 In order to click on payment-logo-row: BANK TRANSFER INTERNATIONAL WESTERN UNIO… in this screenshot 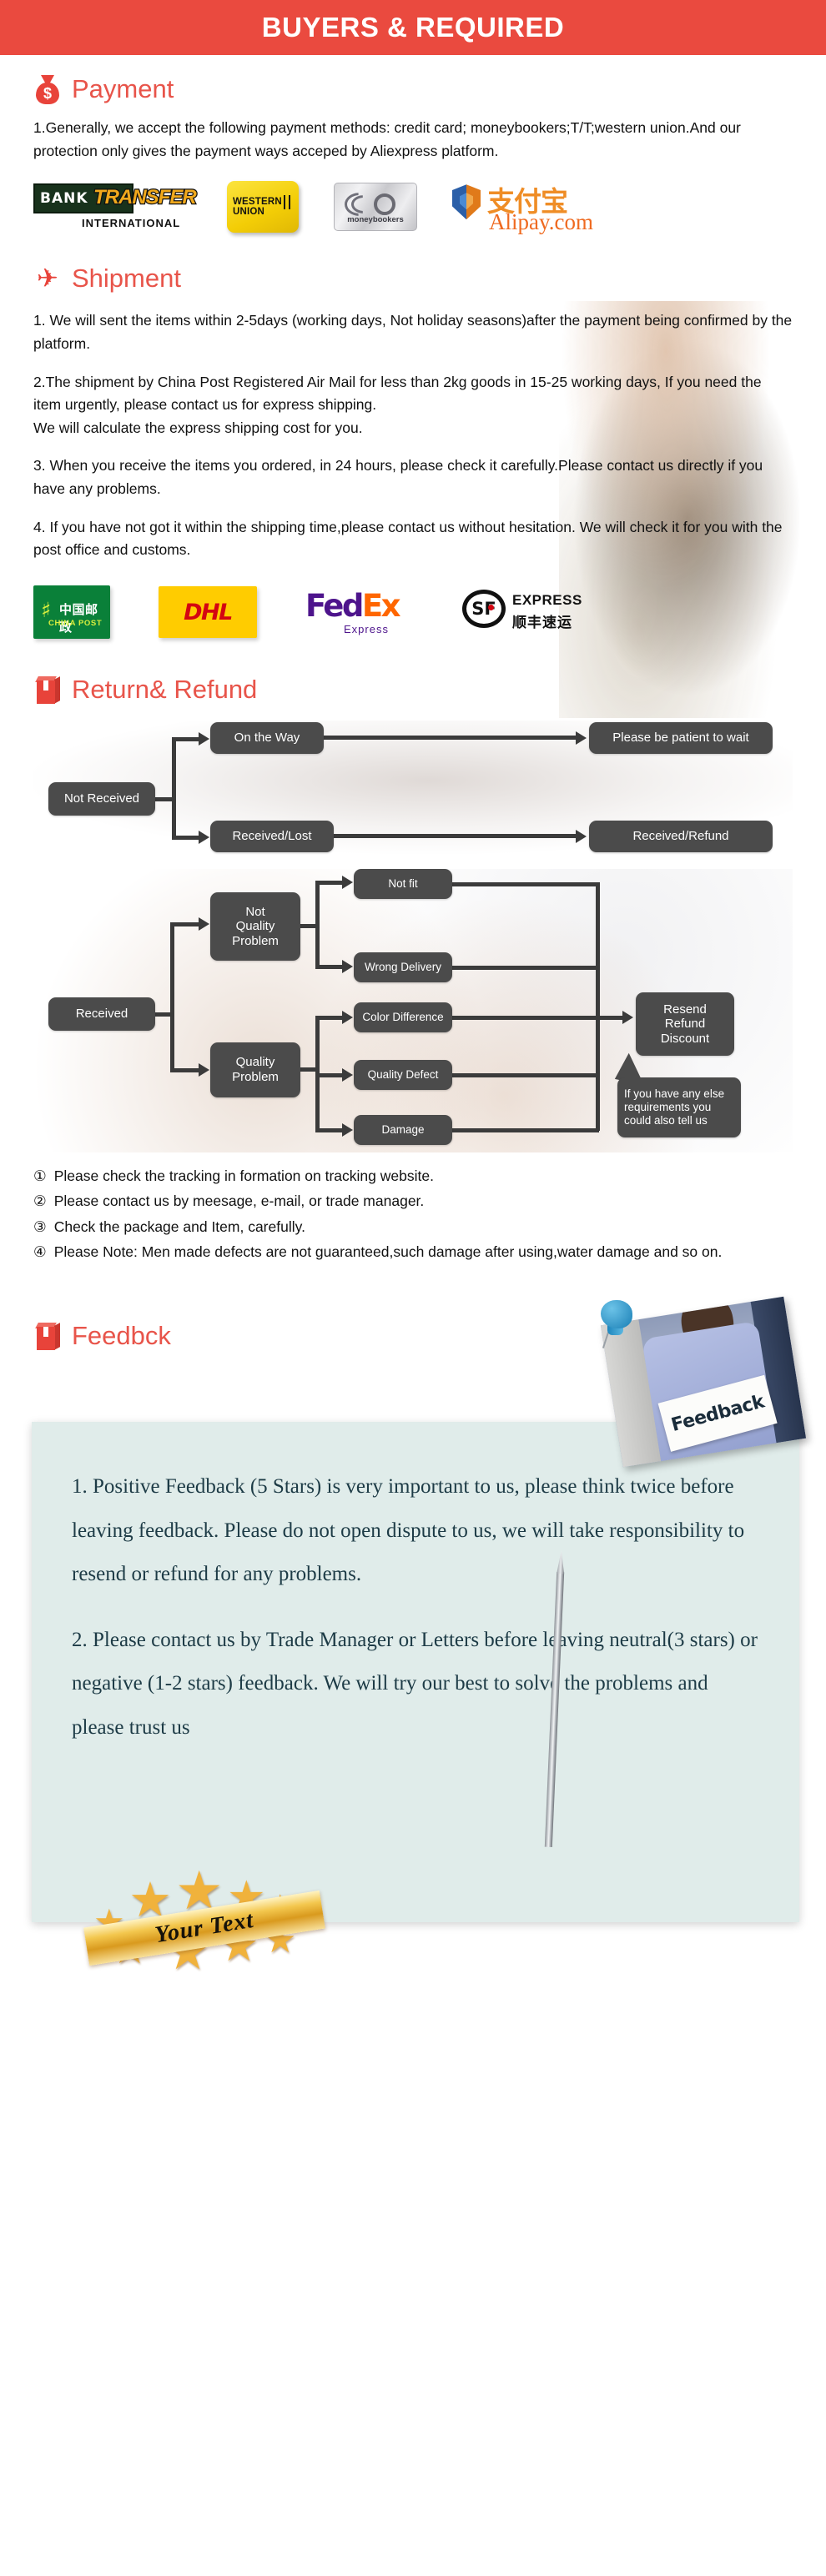, I will do `click(413, 208)`.